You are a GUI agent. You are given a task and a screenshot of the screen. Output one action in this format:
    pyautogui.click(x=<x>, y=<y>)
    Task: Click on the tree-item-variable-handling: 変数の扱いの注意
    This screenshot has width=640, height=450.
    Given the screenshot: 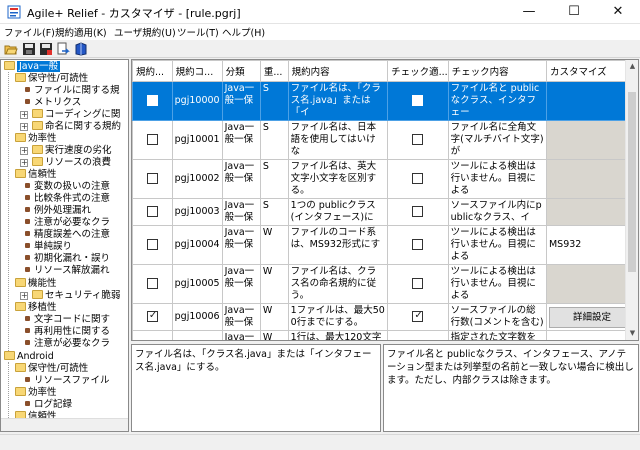 What is the action you would take?
    pyautogui.click(x=67, y=187)
    